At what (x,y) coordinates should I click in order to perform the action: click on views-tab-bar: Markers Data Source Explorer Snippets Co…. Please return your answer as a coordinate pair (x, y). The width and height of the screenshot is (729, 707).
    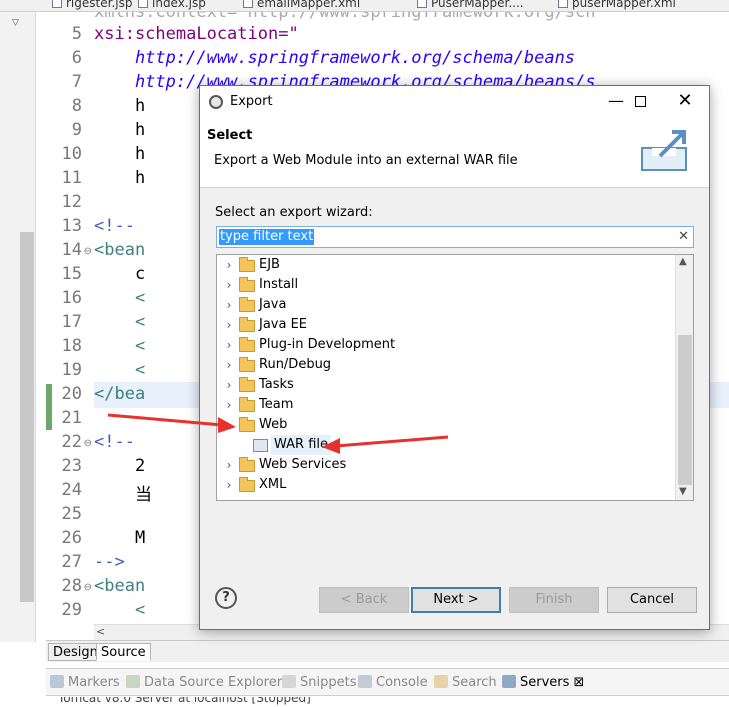
    Looking at the image, I should click on (387, 682).